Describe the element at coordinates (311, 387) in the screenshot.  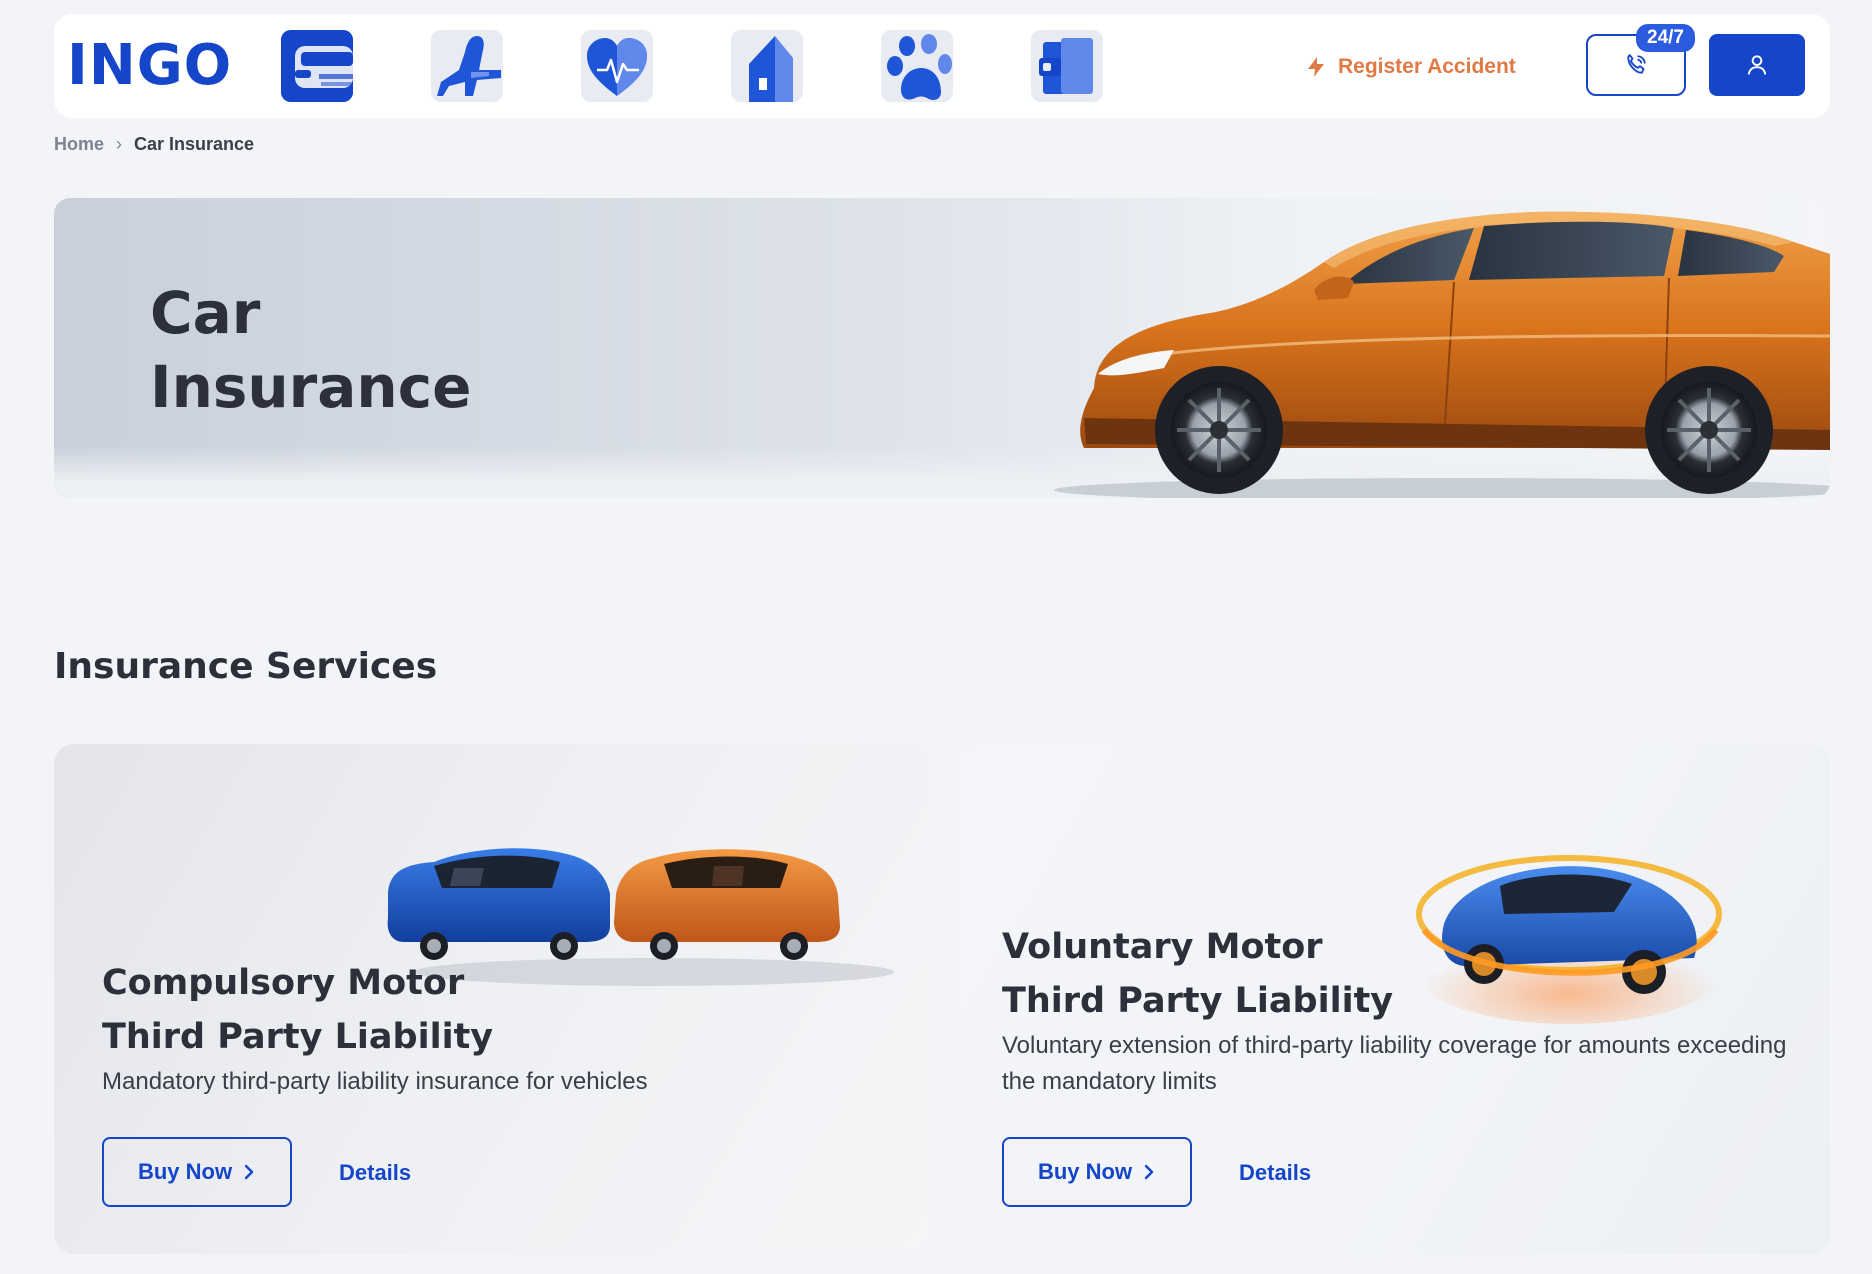
I see `hero-title-line2: Insurance` at that location.